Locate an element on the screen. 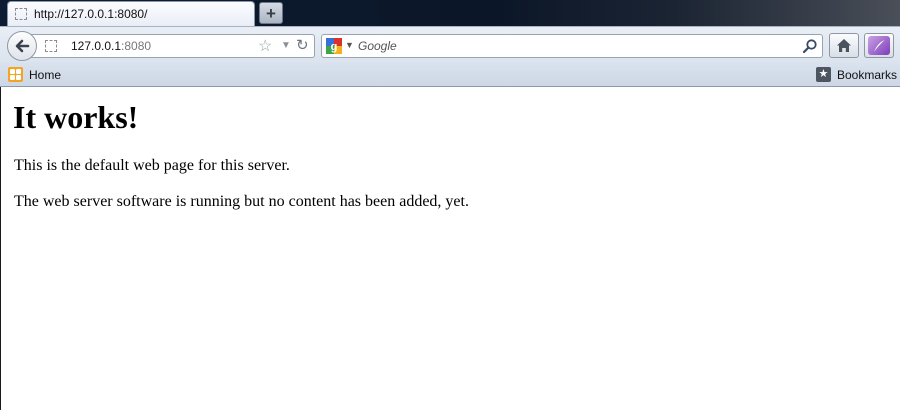 Image resolution: width=900 pixels, height=410 pixels. page-favicon-icon is located at coordinates (21, 14).